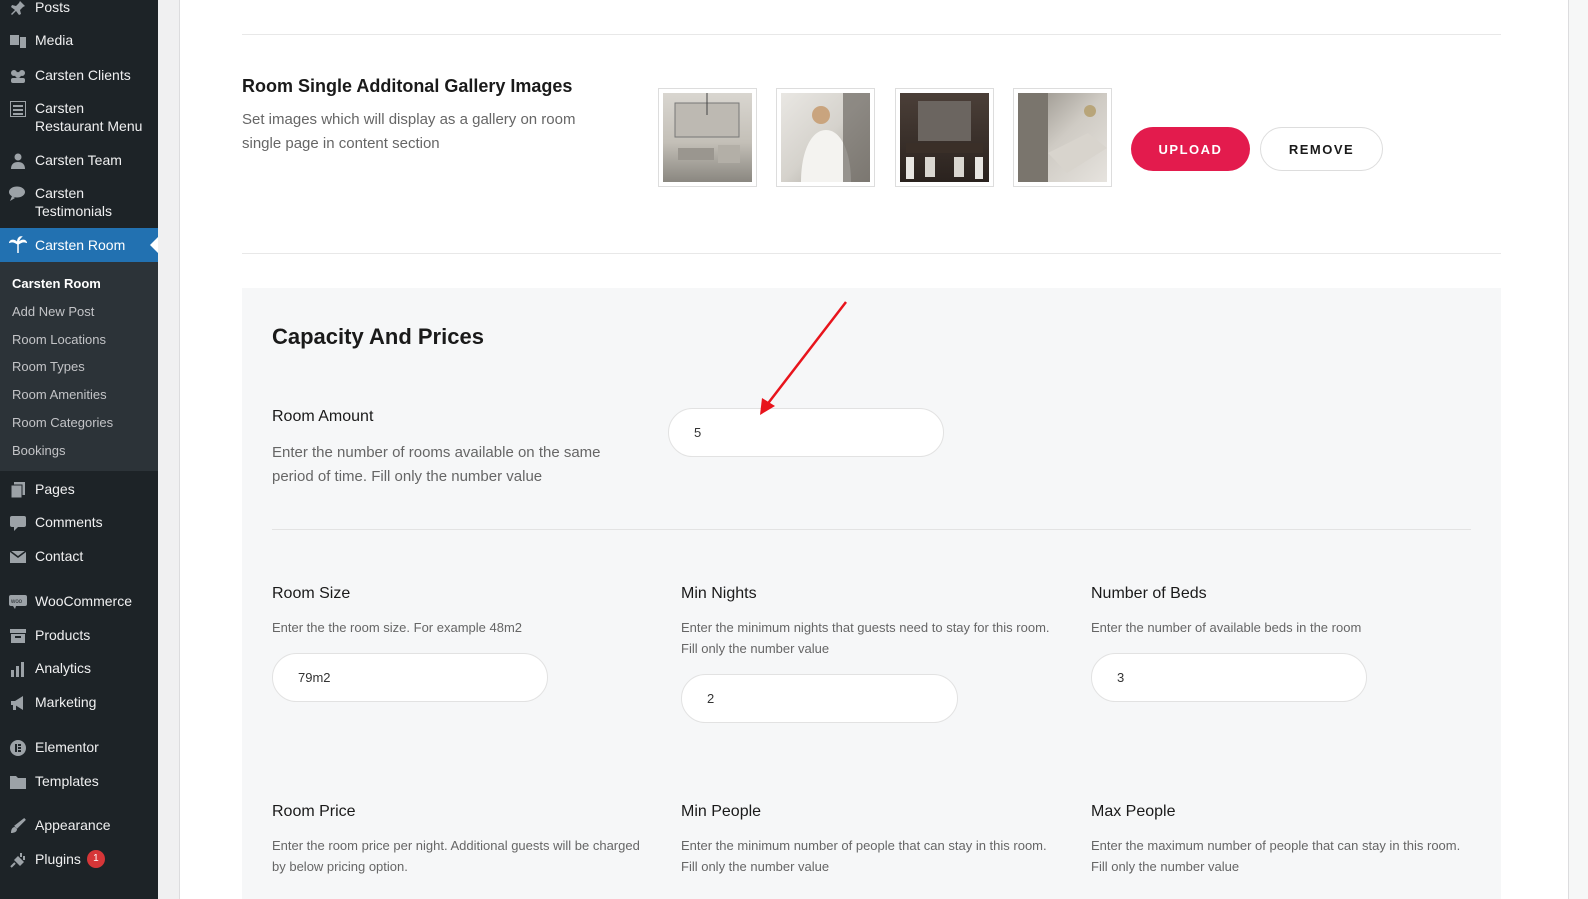  What do you see at coordinates (69, 522) in the screenshot?
I see `sidebar-item-label: Comments` at bounding box center [69, 522].